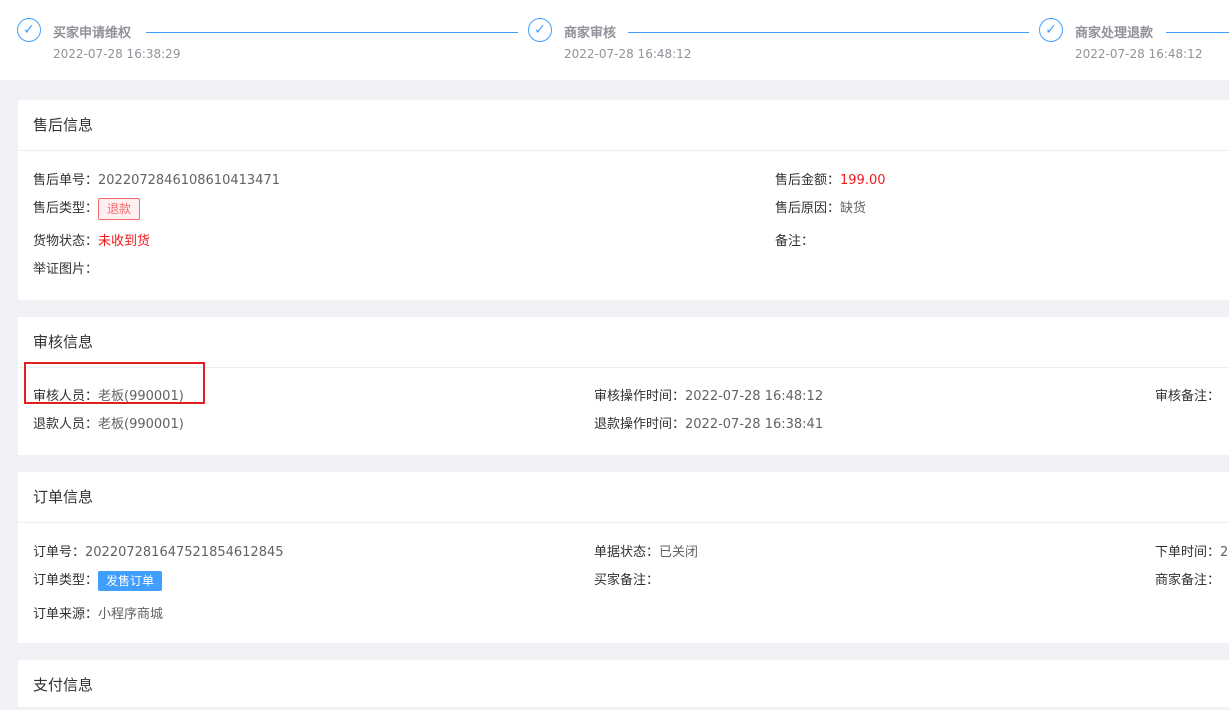 This screenshot has width=1229, height=710. Describe the element at coordinates (623, 125) in the screenshot. I see `card-title: 售后信息` at that location.